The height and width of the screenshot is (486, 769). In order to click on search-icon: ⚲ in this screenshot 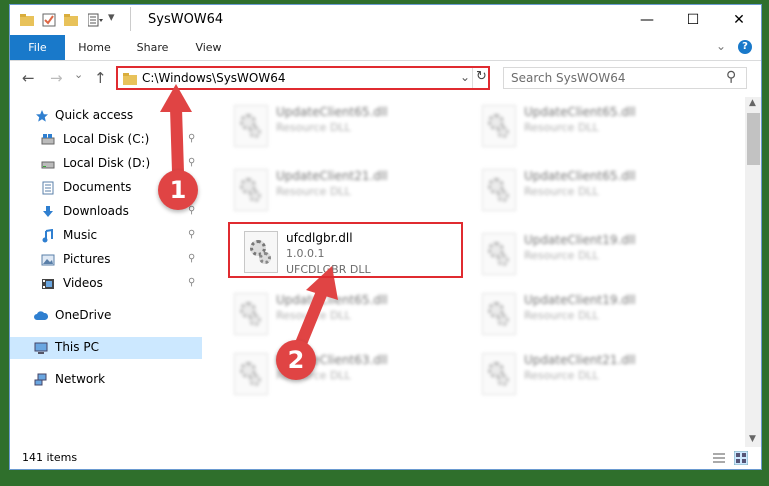, I will do `click(731, 77)`.